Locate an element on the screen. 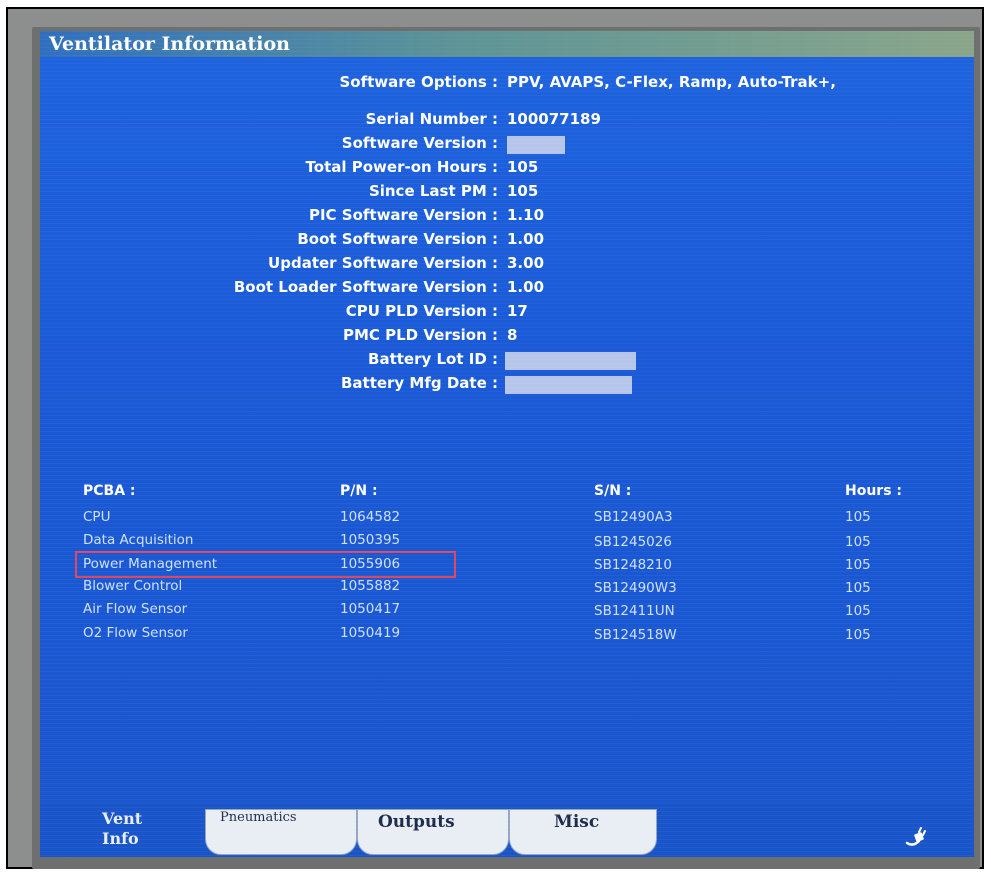  info-label: Boot Software Version : is located at coordinates (397, 239).